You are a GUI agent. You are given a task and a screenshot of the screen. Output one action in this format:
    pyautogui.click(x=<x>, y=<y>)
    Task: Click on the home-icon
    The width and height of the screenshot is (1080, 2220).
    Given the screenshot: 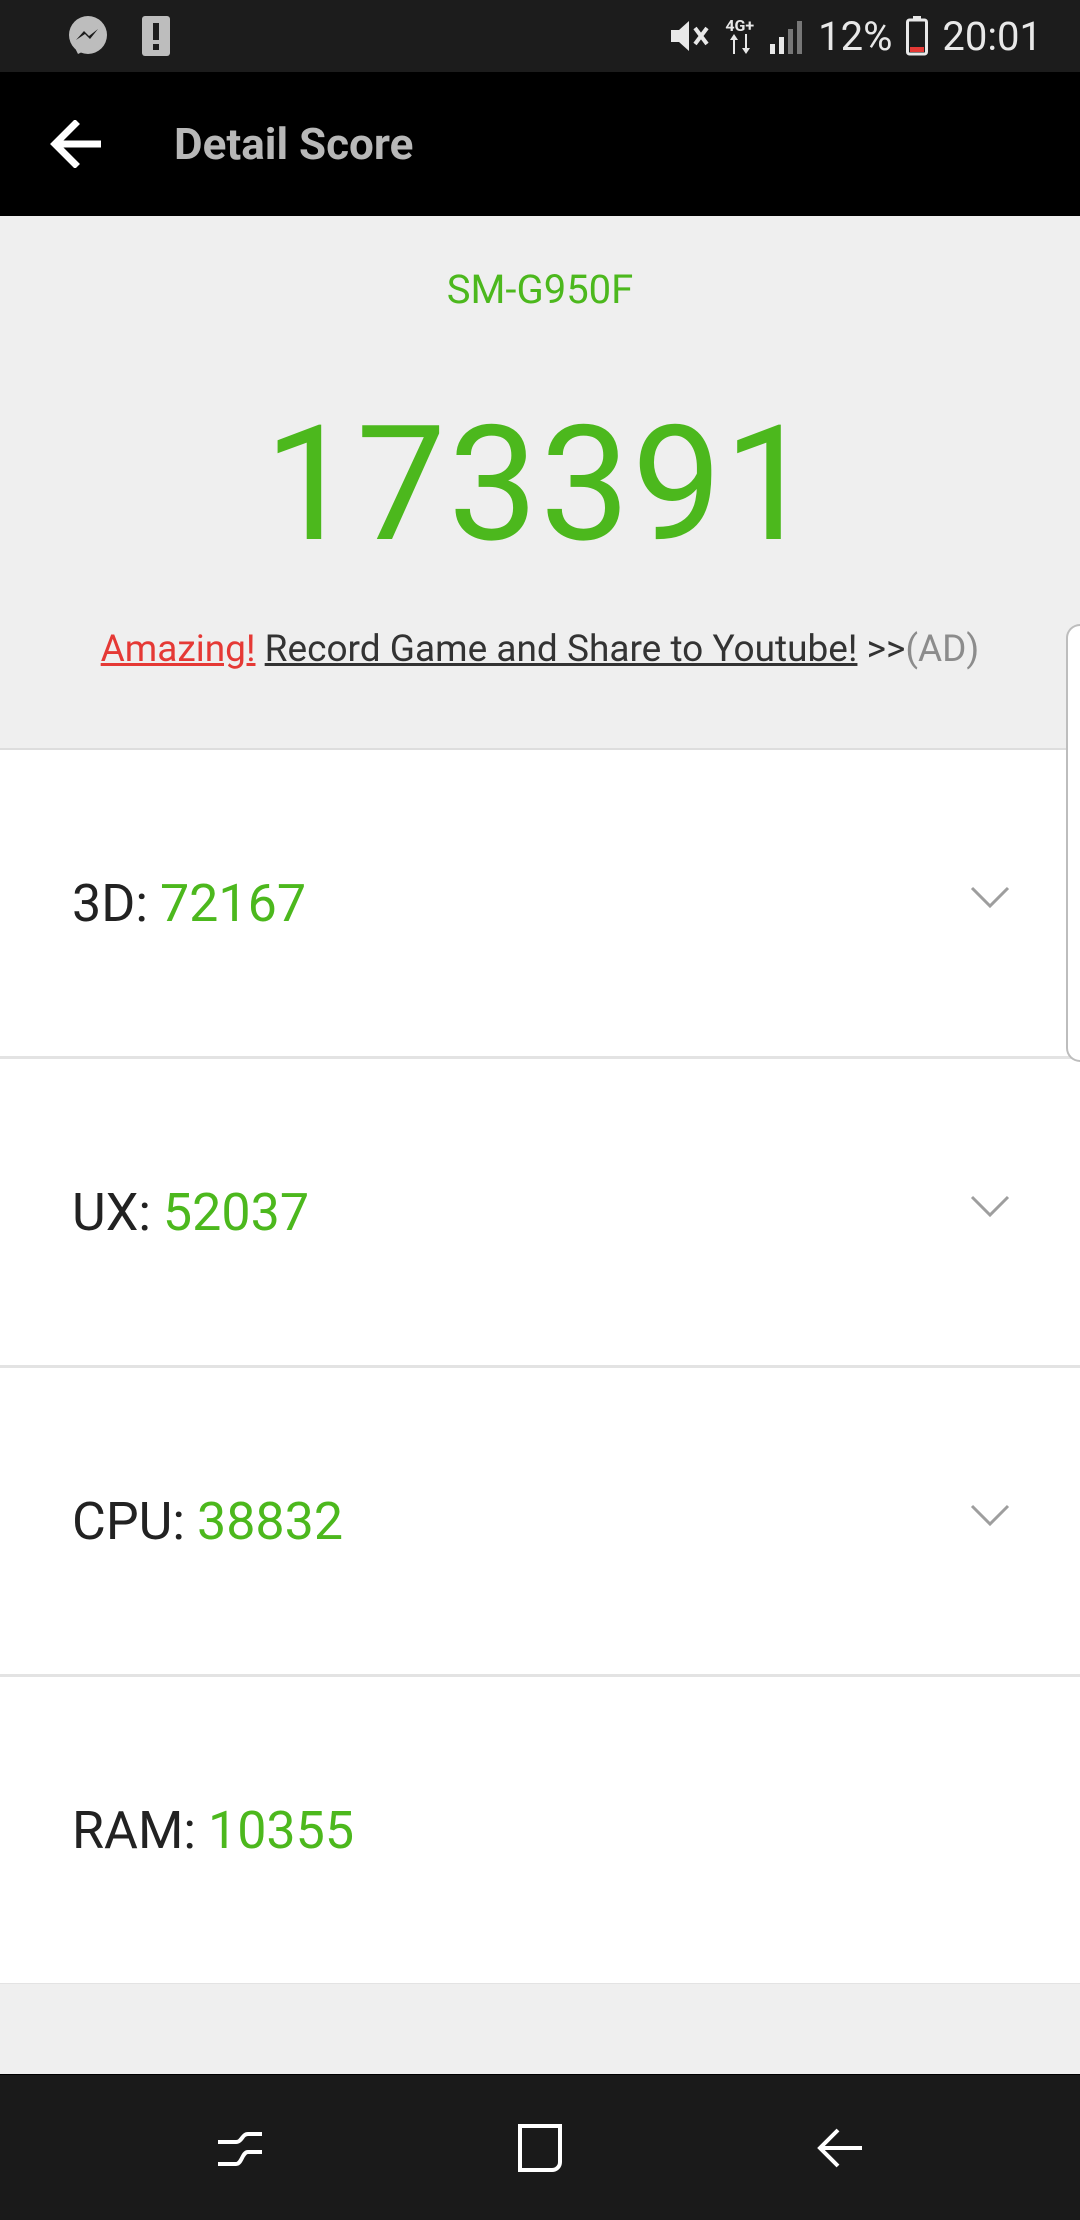 What is the action you would take?
    pyautogui.click(x=540, y=2147)
    